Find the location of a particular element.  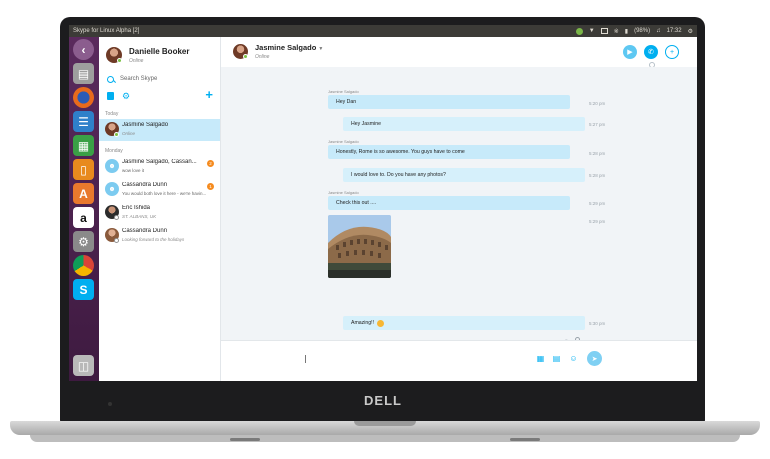

compose-bar: ▦ ▤ ☺ ➤ is located at coordinates (459, 360).